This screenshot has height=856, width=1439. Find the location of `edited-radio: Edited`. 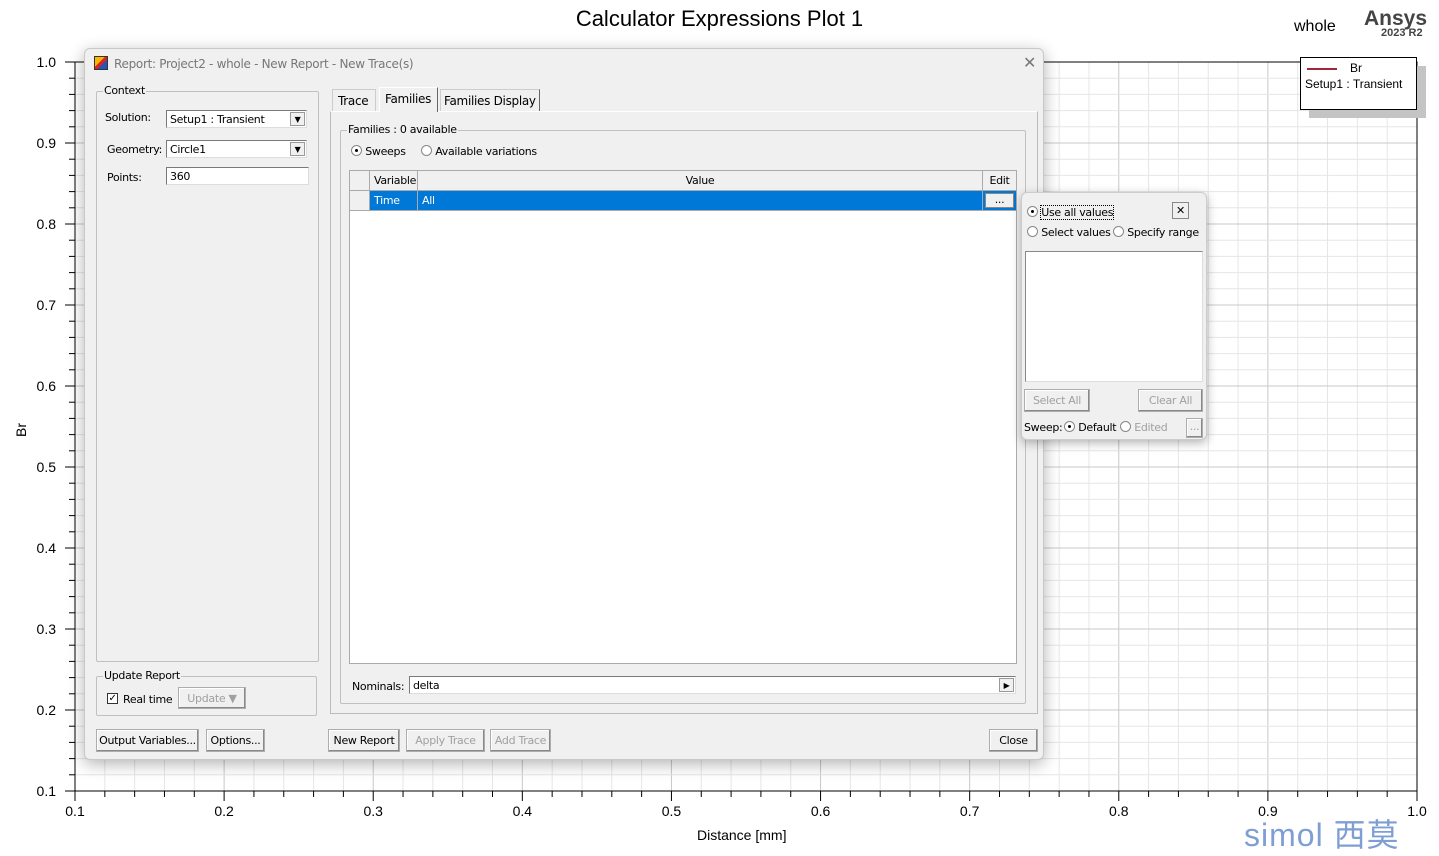

edited-radio: Edited is located at coordinates (1144, 427).